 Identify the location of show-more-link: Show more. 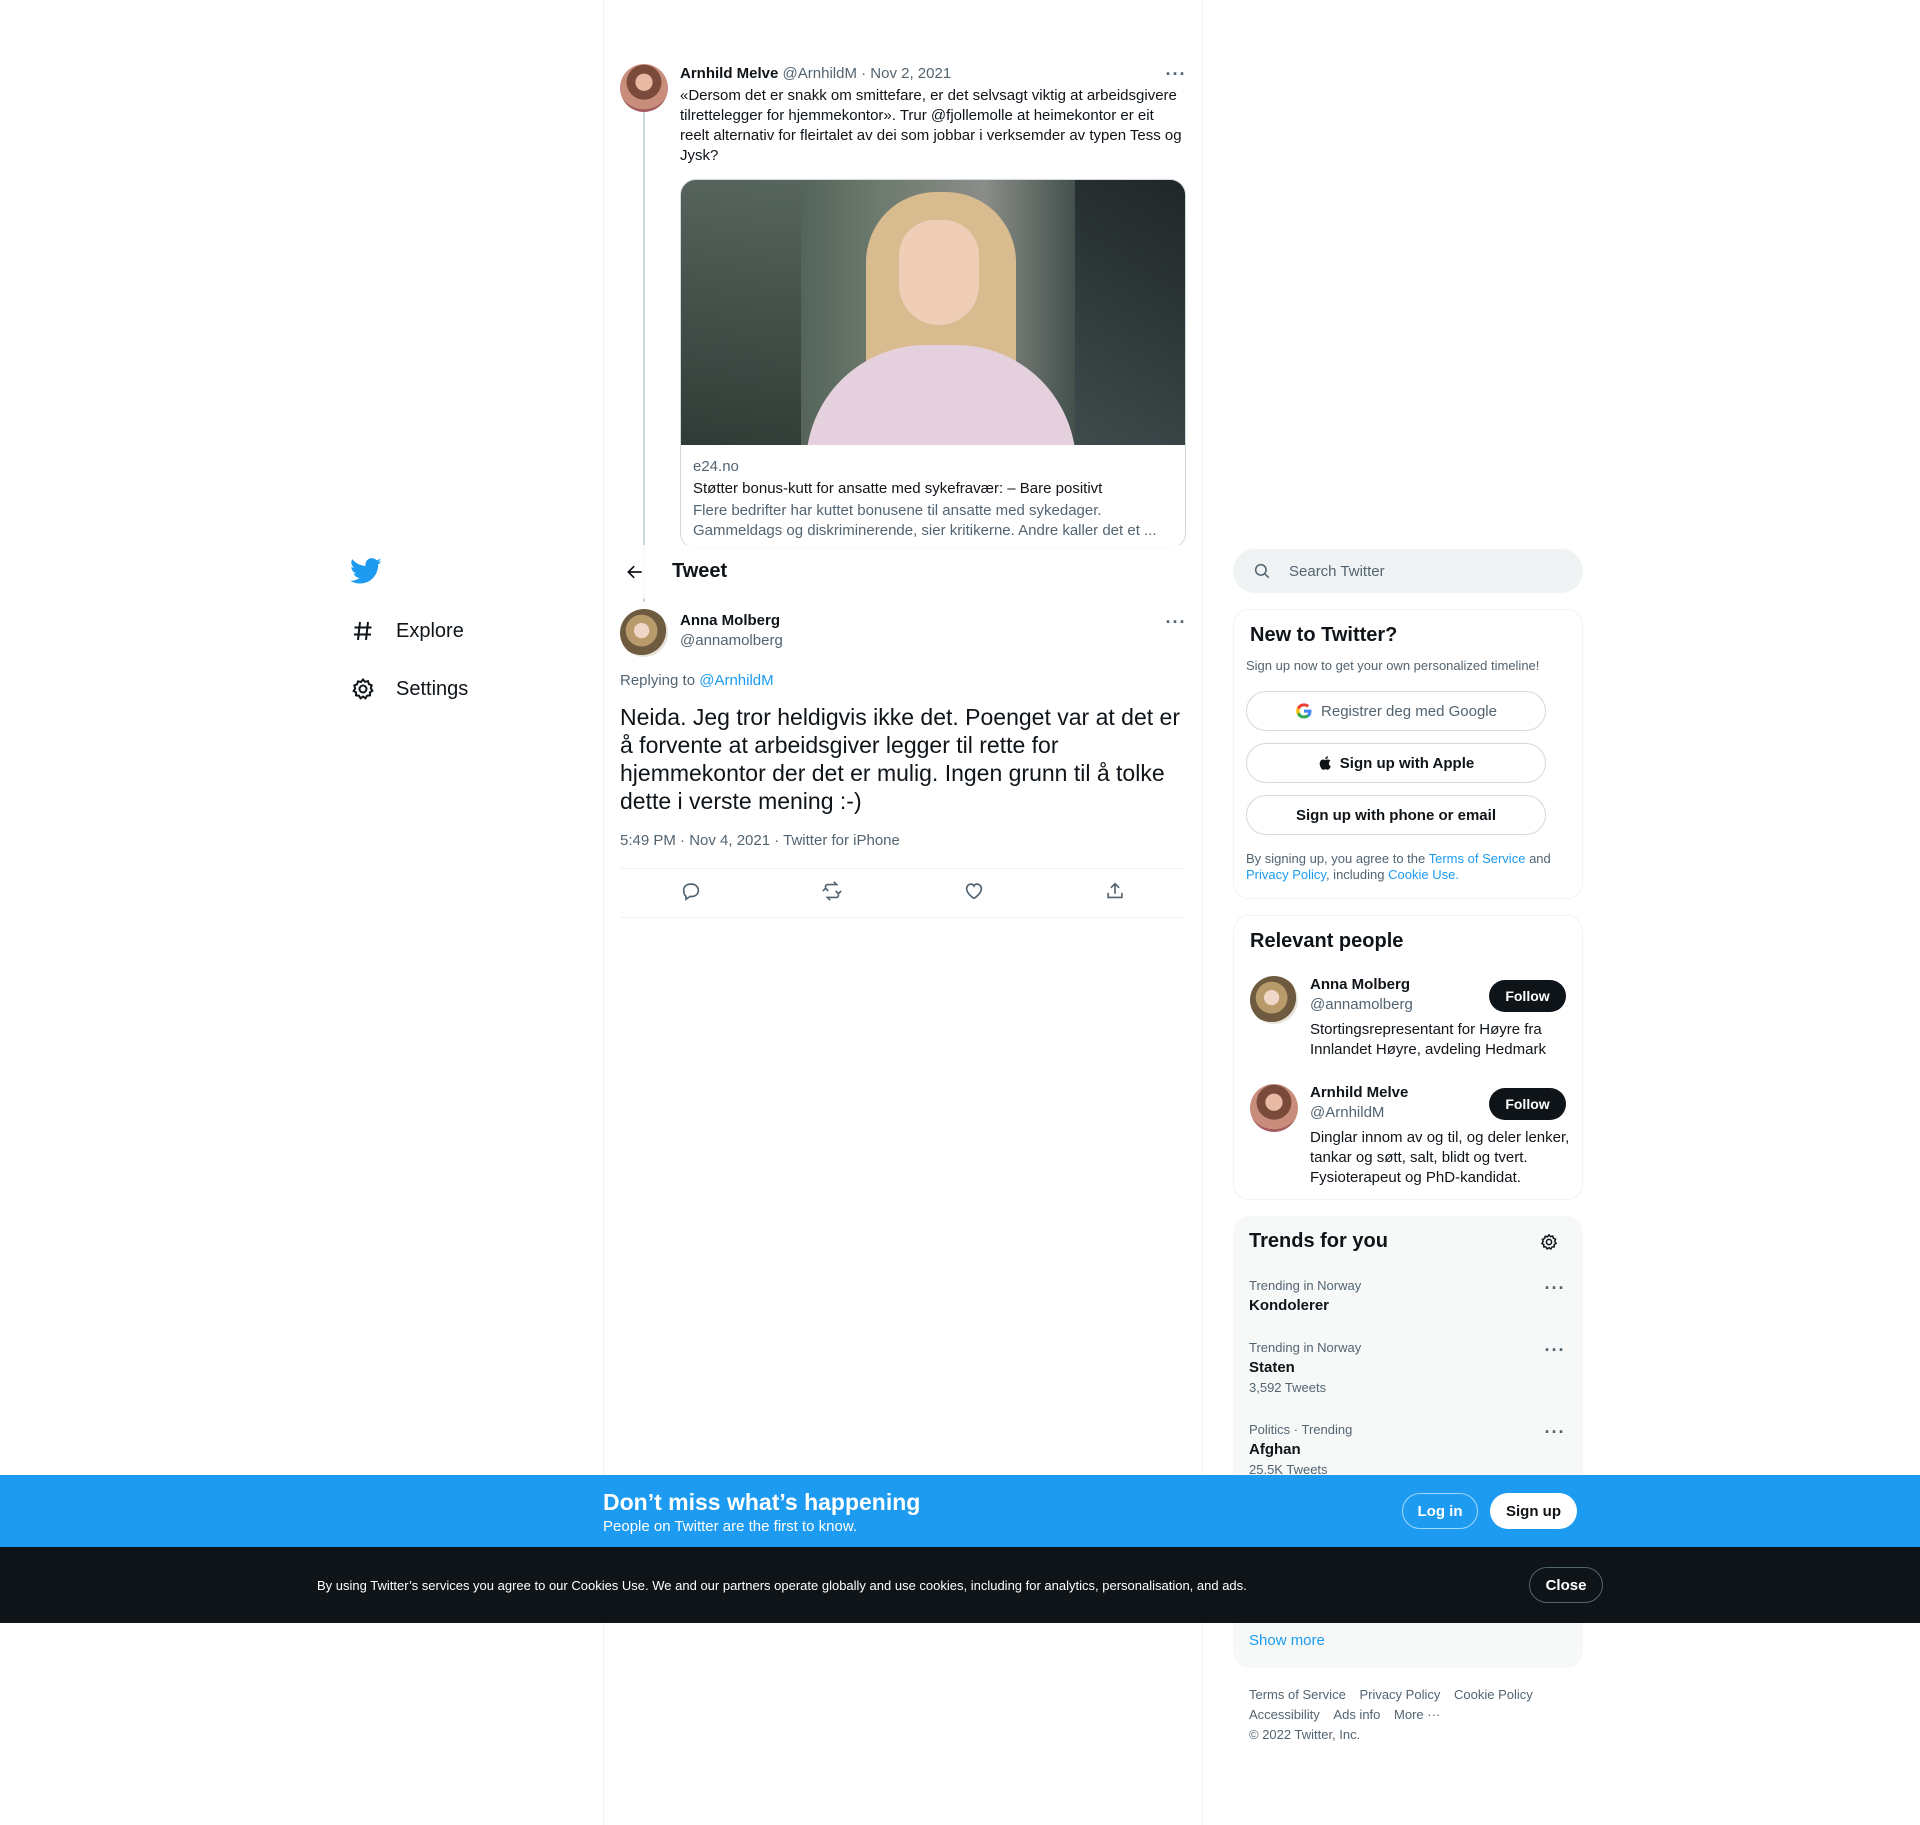
(1287, 1640).